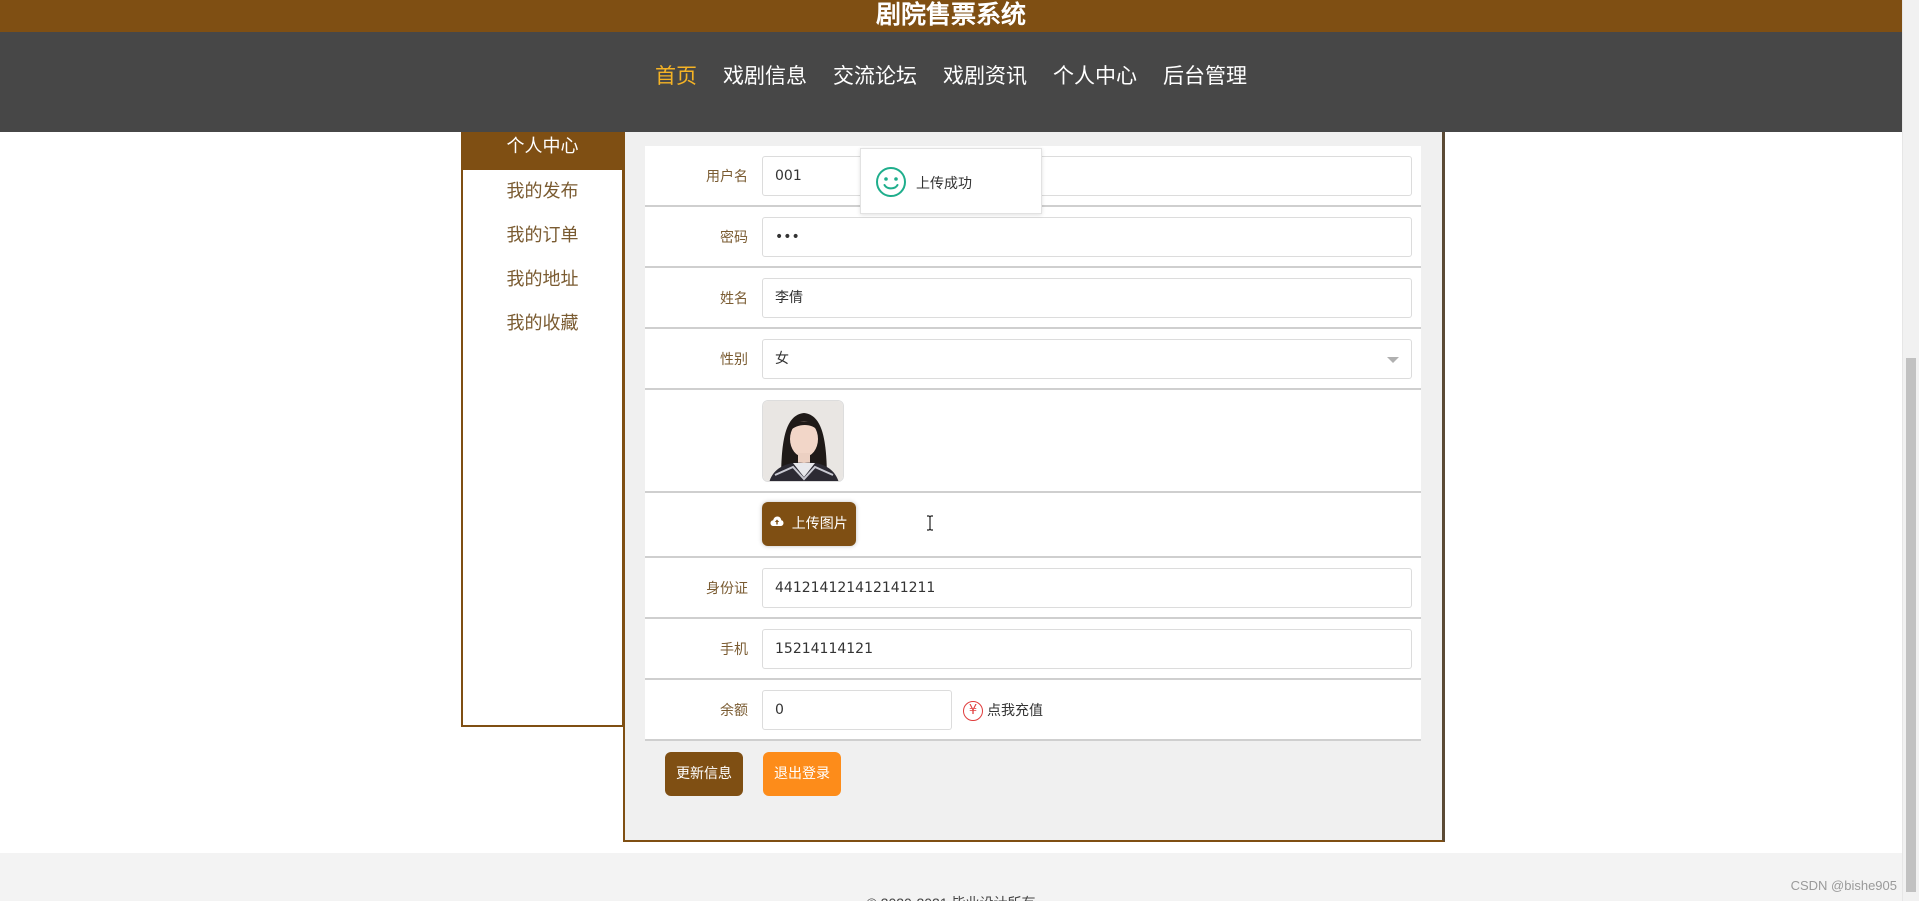 The image size is (1919, 901). Describe the element at coordinates (973, 711) in the screenshot. I see `yen-icon: ¥` at that location.